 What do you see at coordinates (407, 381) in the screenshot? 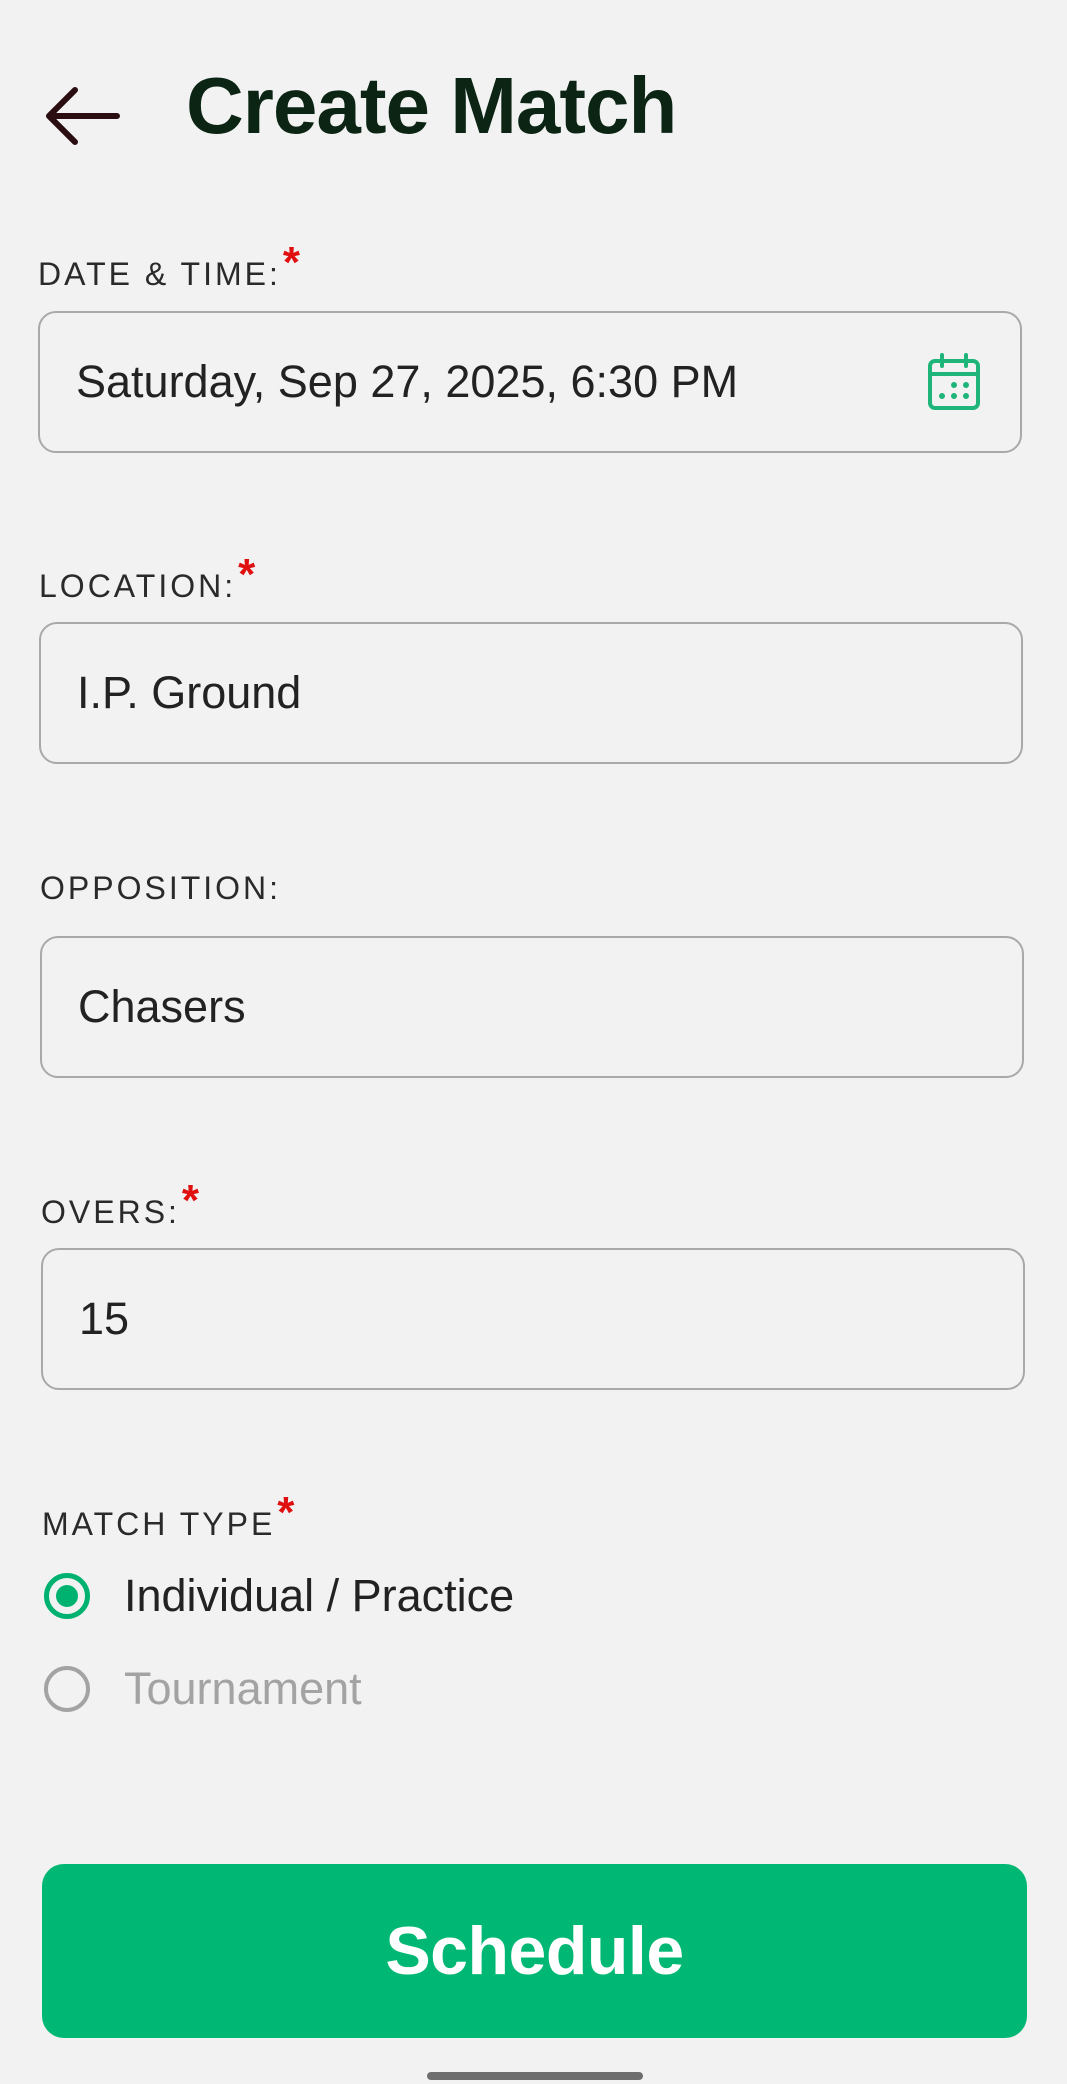
I see `date-time-value: Saturday, Sep 27, 2025, 6:30 PM` at bounding box center [407, 381].